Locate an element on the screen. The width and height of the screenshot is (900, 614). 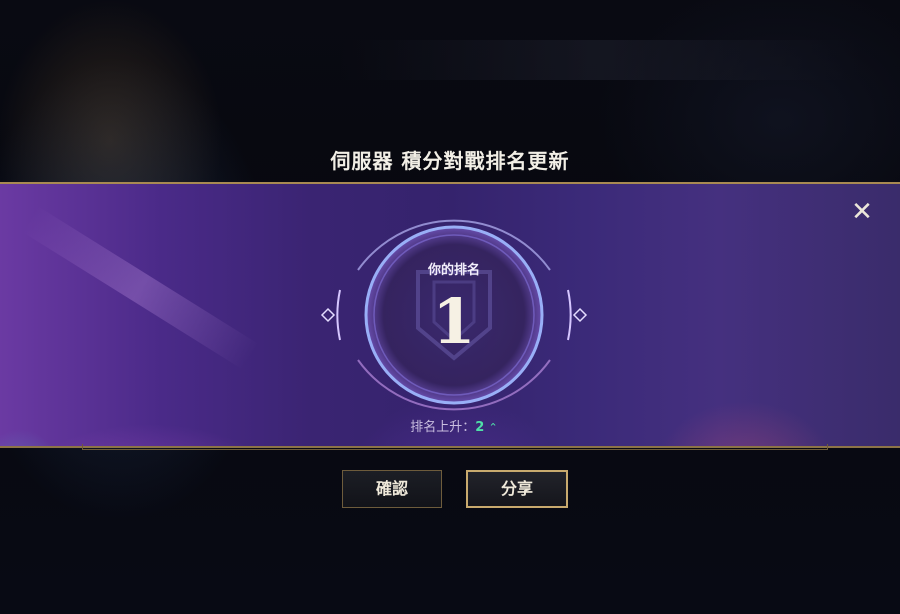
rank-number: 1 is located at coordinates (454, 321).